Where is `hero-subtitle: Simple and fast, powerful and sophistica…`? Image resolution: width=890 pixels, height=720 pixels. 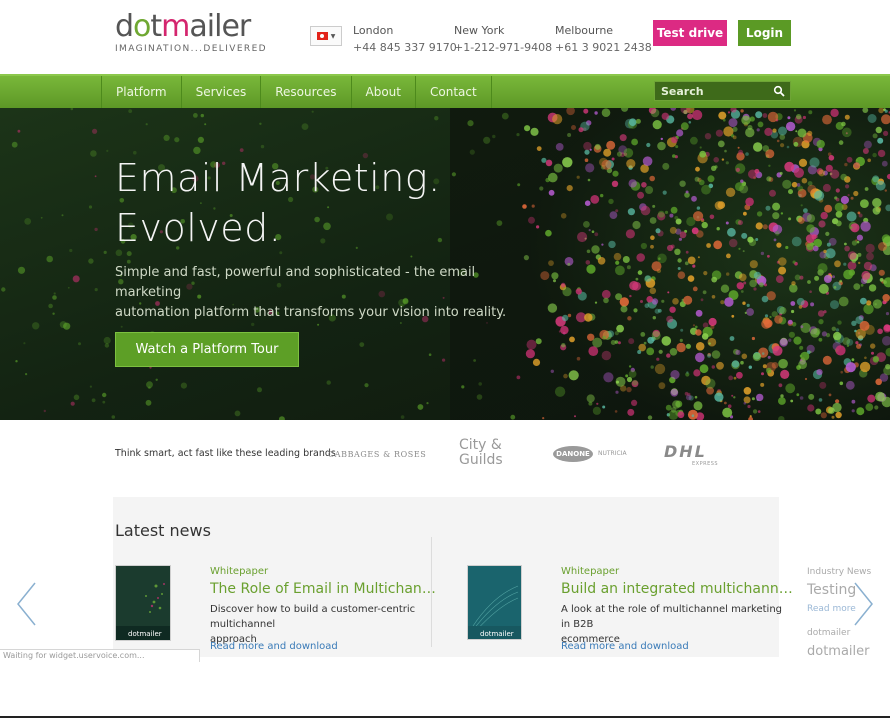 hero-subtitle: Simple and fast, powerful and sophistica… is located at coordinates (330, 293).